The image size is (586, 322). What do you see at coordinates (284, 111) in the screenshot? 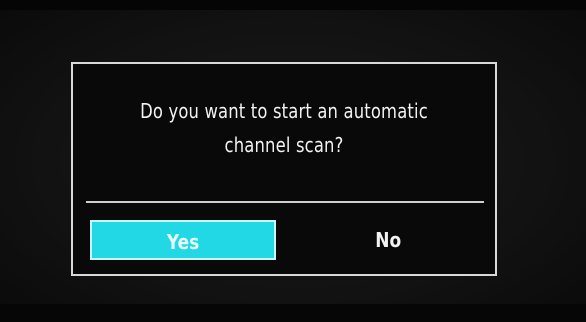
I see `dialog-message-line-1: Do you want to start an automatic` at bounding box center [284, 111].